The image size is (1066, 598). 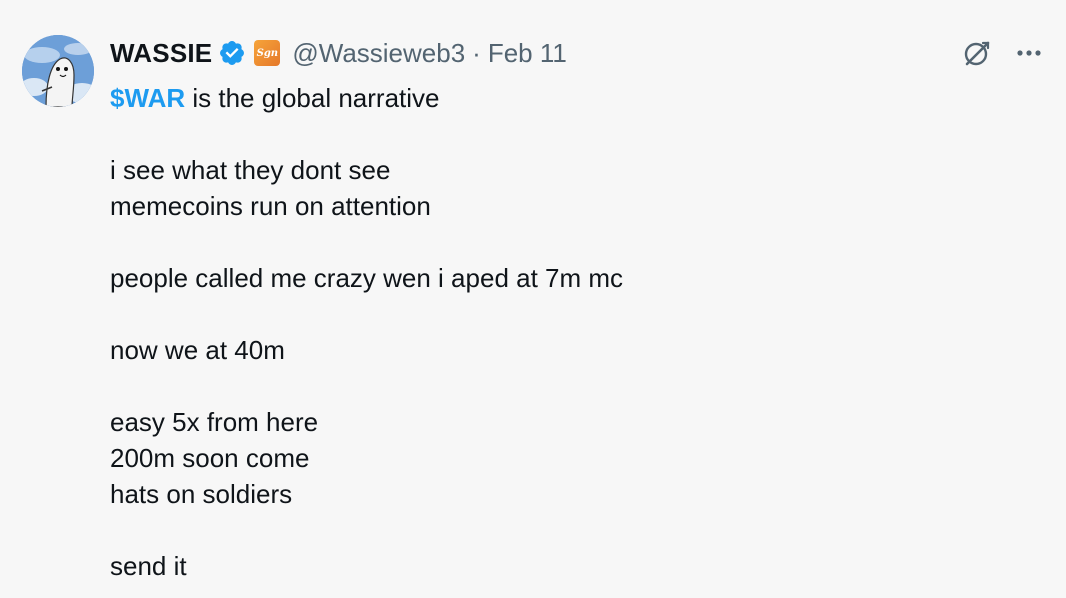 I want to click on tweet-line: i see what they dont see, so click(x=250, y=170).